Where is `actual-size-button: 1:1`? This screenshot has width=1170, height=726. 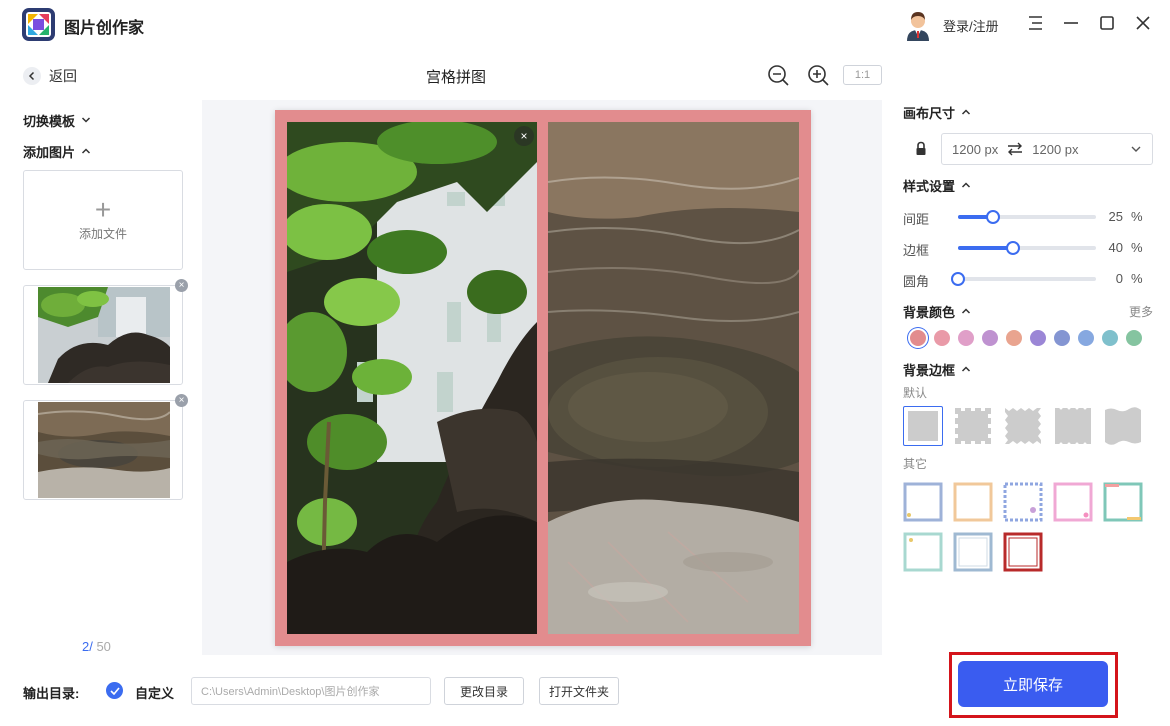
actual-size-button: 1:1 is located at coordinates (862, 75).